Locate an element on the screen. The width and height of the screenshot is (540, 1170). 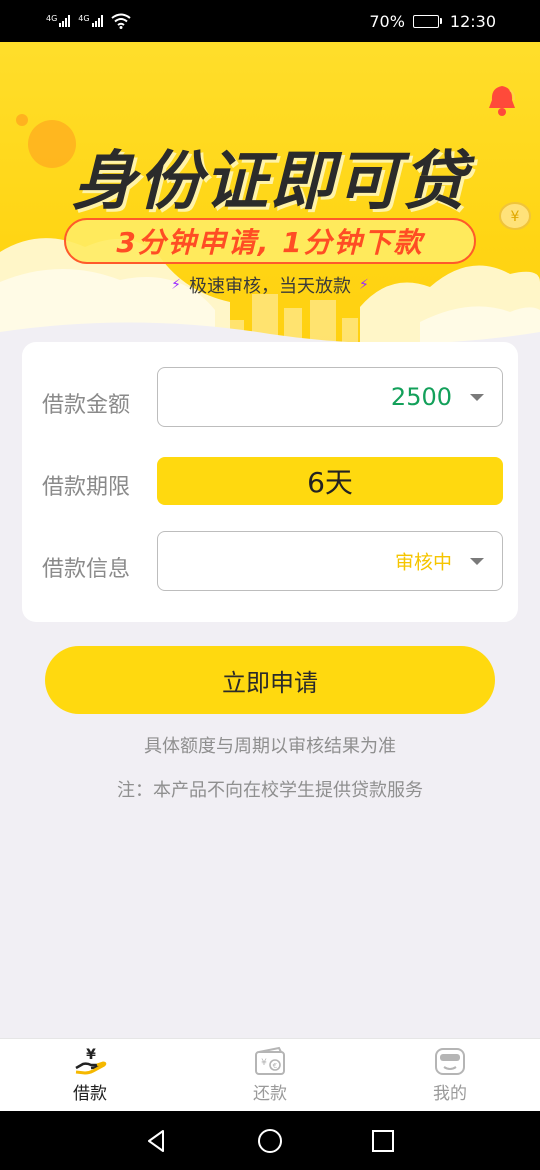
amount-select: 2500 is located at coordinates (330, 397).